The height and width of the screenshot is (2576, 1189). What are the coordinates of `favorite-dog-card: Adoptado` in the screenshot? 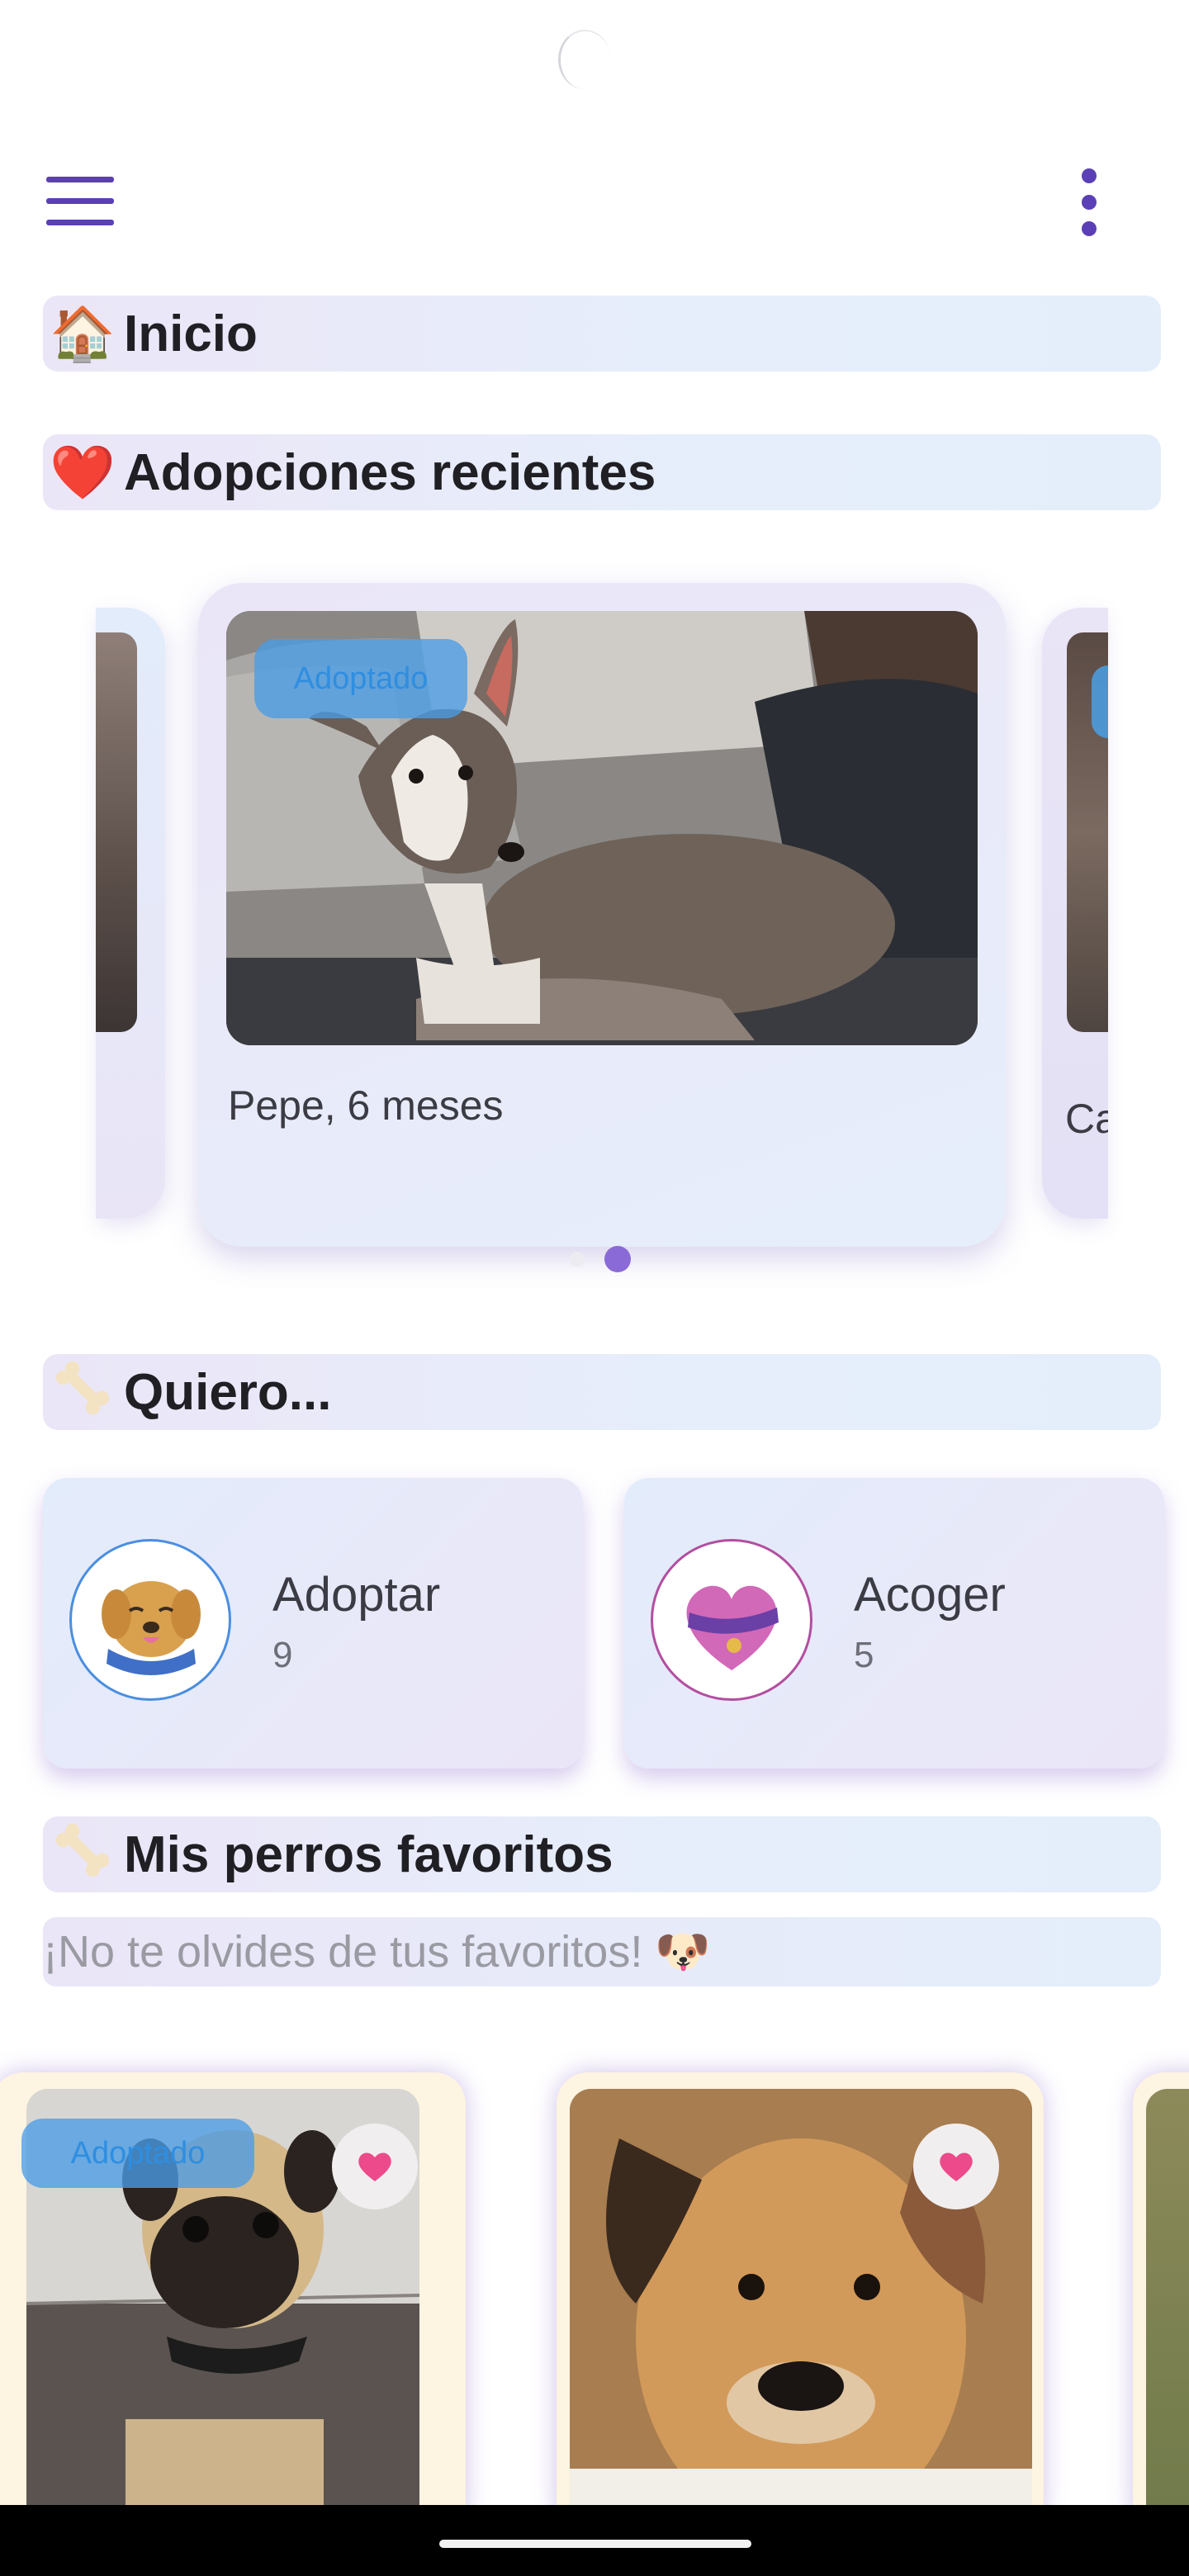 It's located at (233, 2303).